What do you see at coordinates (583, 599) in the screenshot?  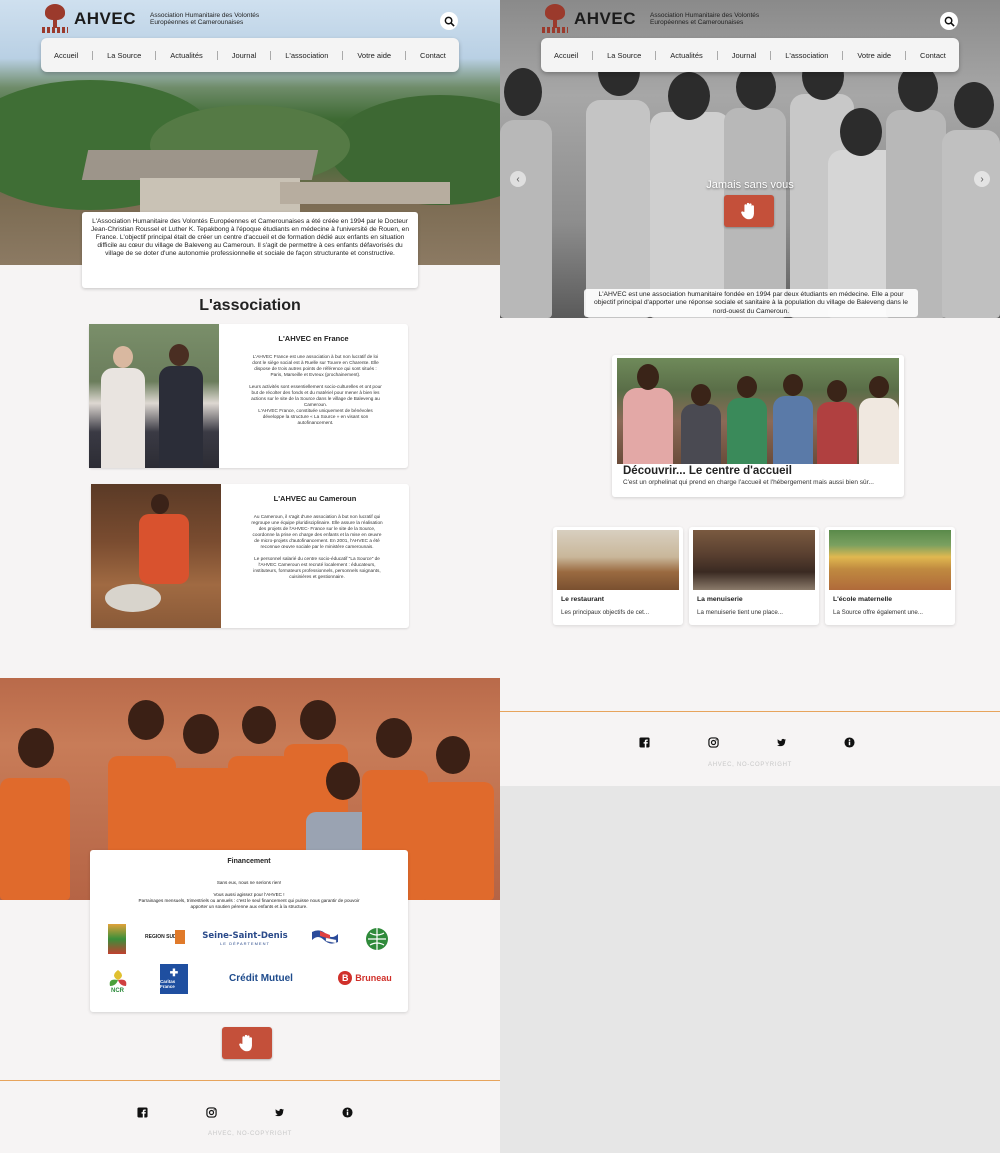 I see `card-title: Le restaurant` at bounding box center [583, 599].